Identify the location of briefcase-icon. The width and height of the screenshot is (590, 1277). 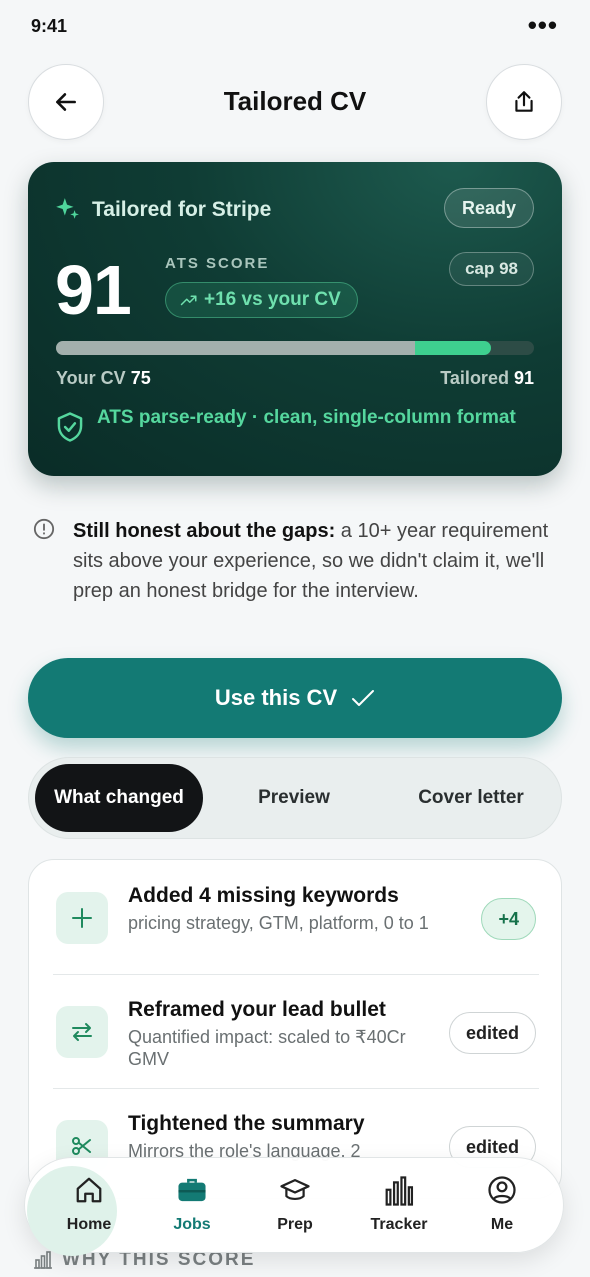
(192, 1190).